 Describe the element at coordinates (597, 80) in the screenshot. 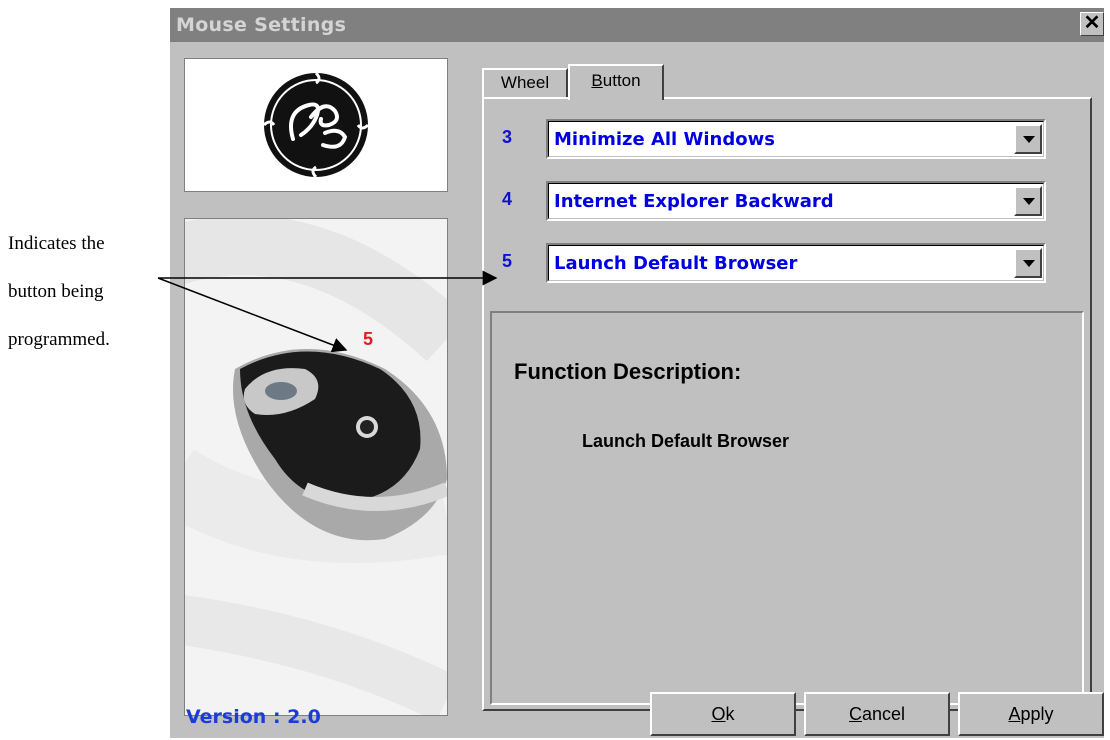

I see `tab-button-mnemonic: B` at that location.